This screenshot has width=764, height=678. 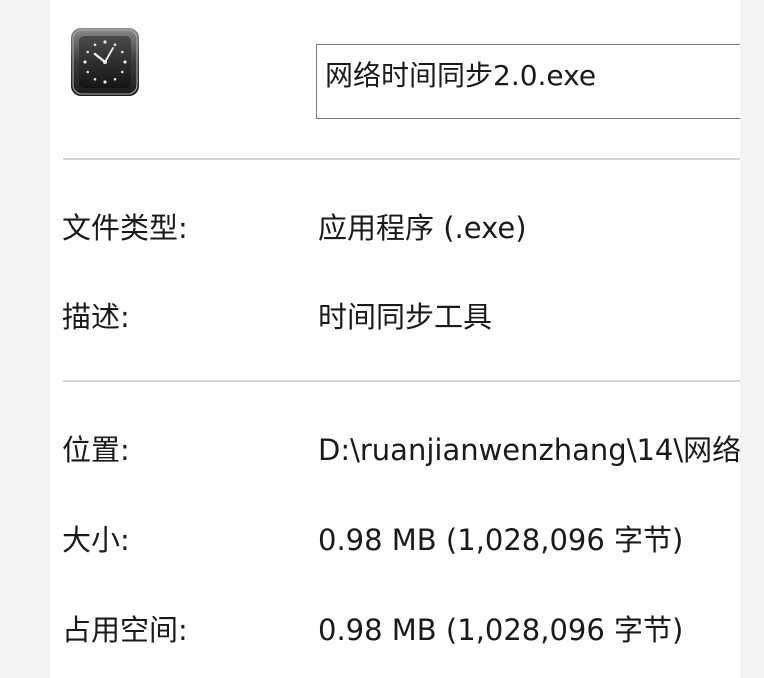 What do you see at coordinates (105, 62) in the screenshot?
I see `clock-app-icon` at bounding box center [105, 62].